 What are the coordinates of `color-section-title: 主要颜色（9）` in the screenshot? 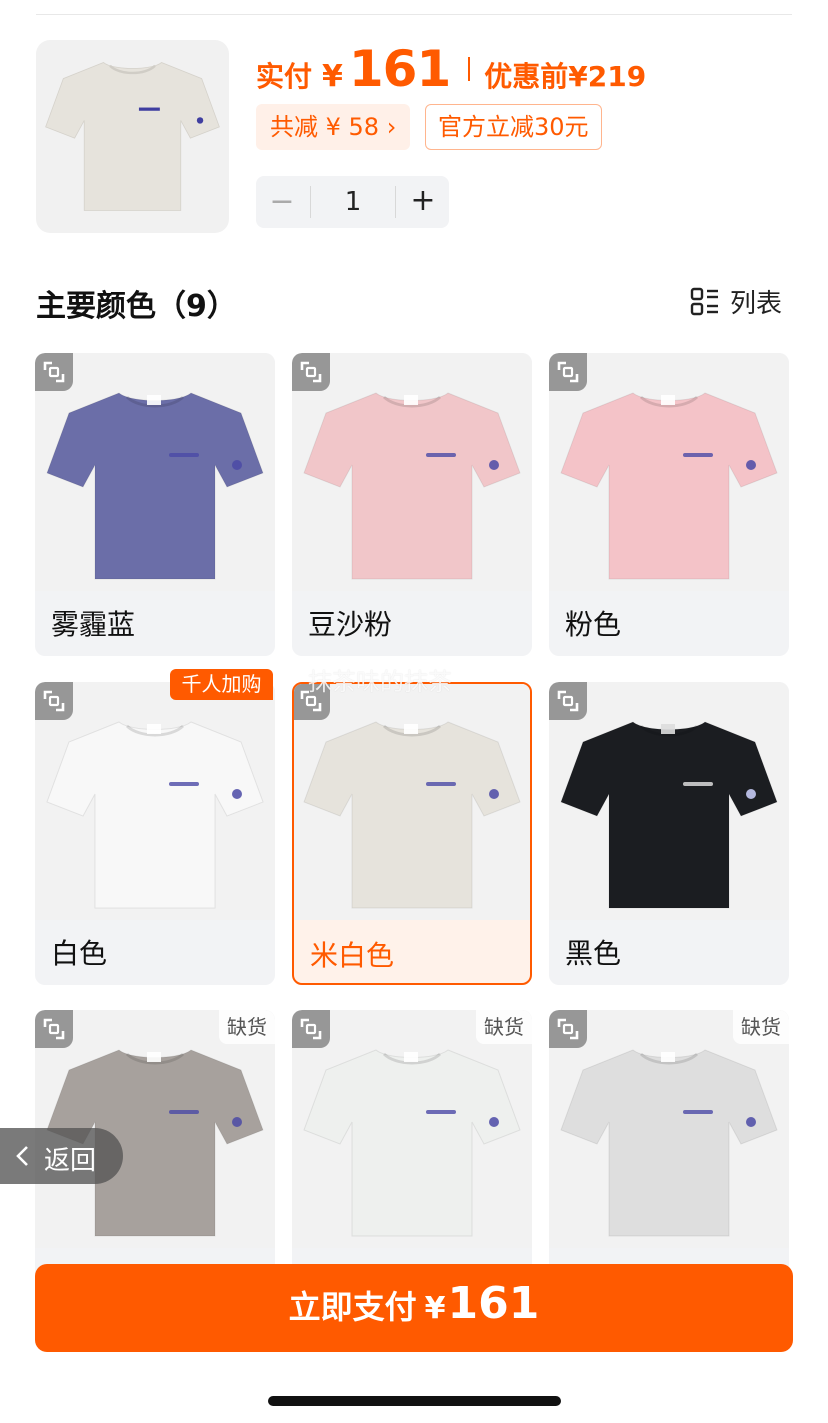 It's located at (136, 306).